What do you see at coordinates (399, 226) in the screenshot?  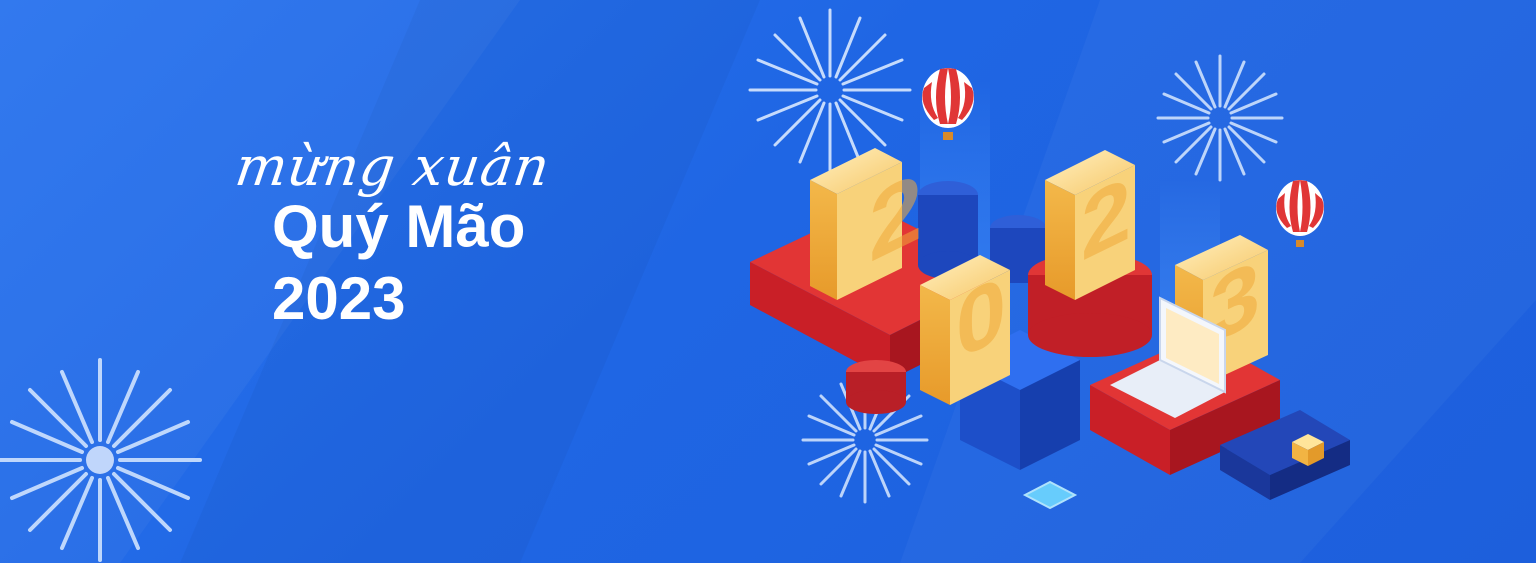 I see `page-title: Quý Mão` at bounding box center [399, 226].